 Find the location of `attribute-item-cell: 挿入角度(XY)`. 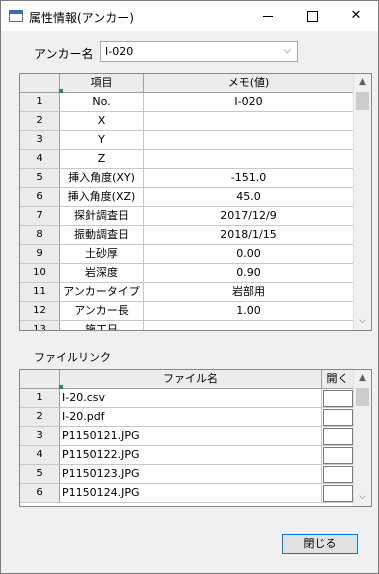

attribute-item-cell: 挿入角度(XY) is located at coordinates (102, 178).